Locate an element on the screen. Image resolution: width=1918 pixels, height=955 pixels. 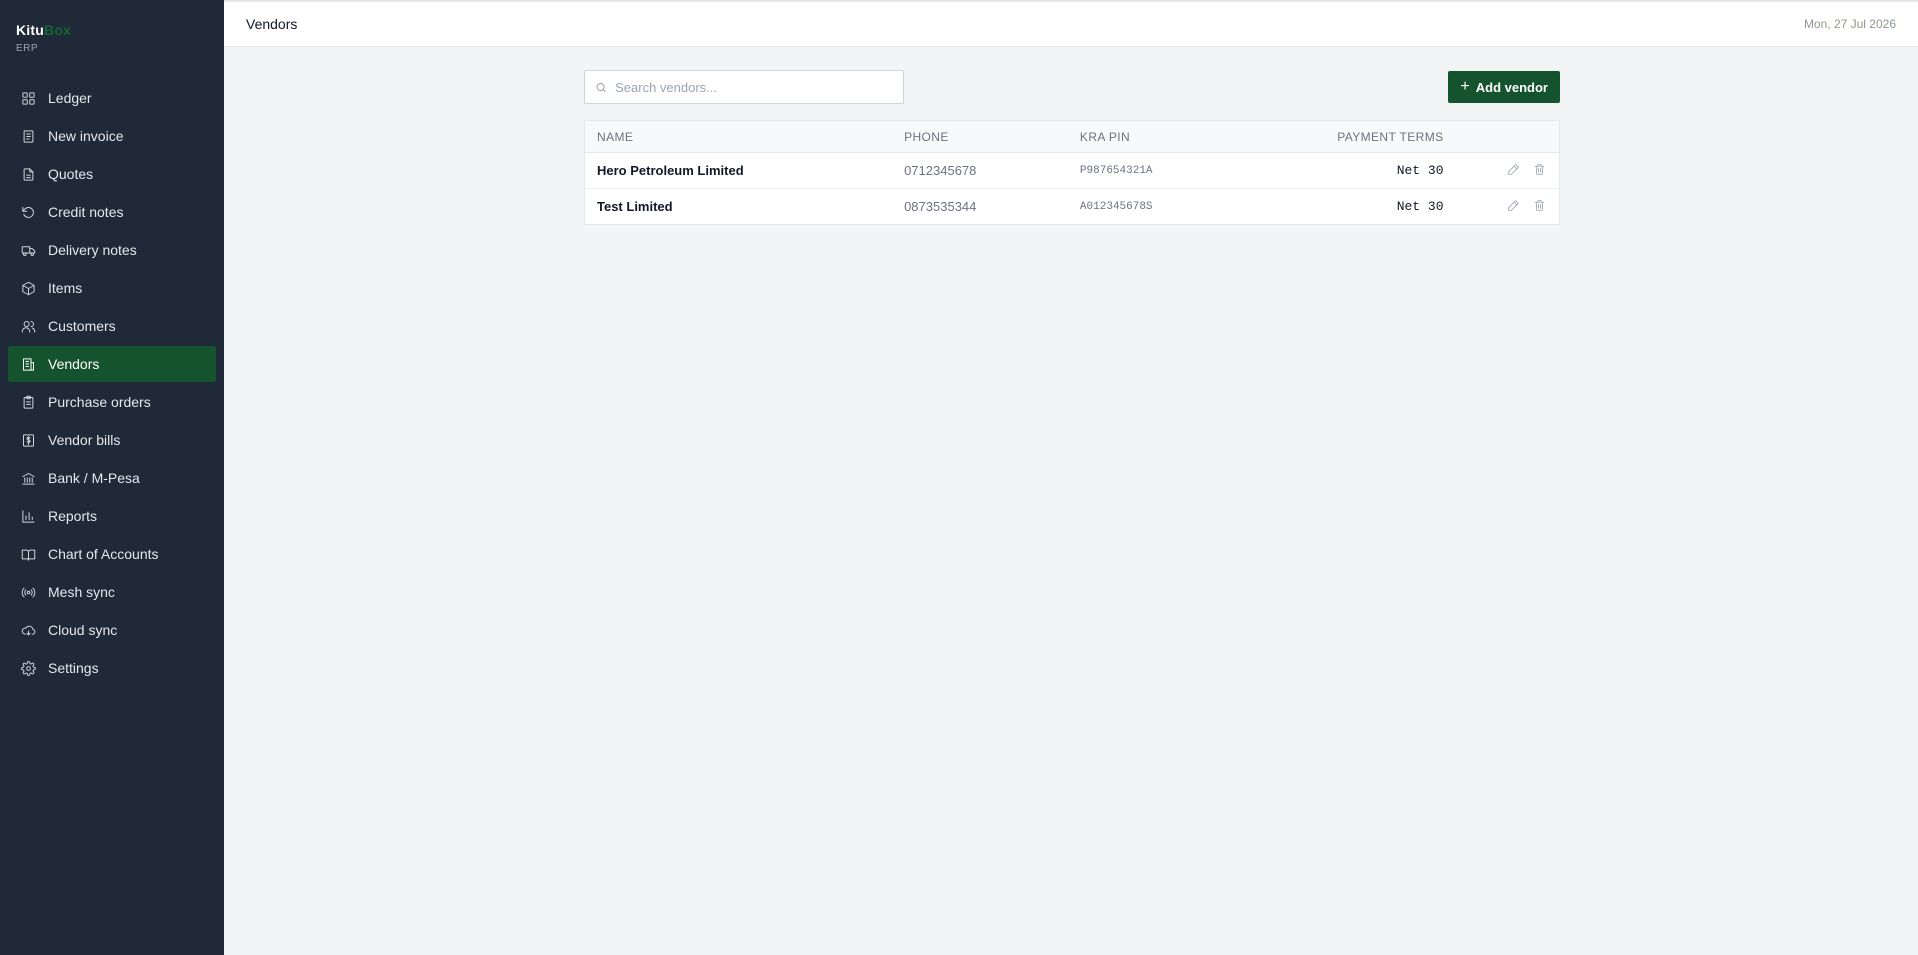
sidebar-item-vendors: Vendors is located at coordinates (112, 364).